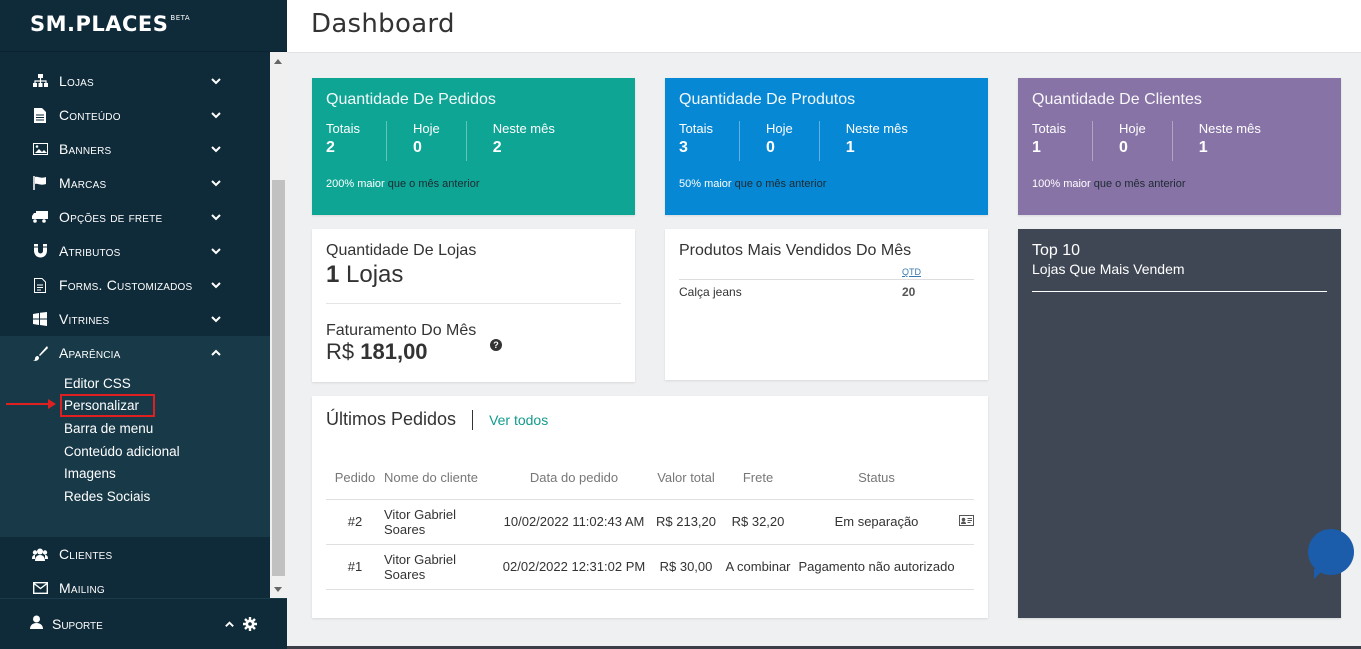 The image size is (1361, 649). Describe the element at coordinates (826, 273) in the screenshot. I see `mais-vendidos-header: QTD` at that location.